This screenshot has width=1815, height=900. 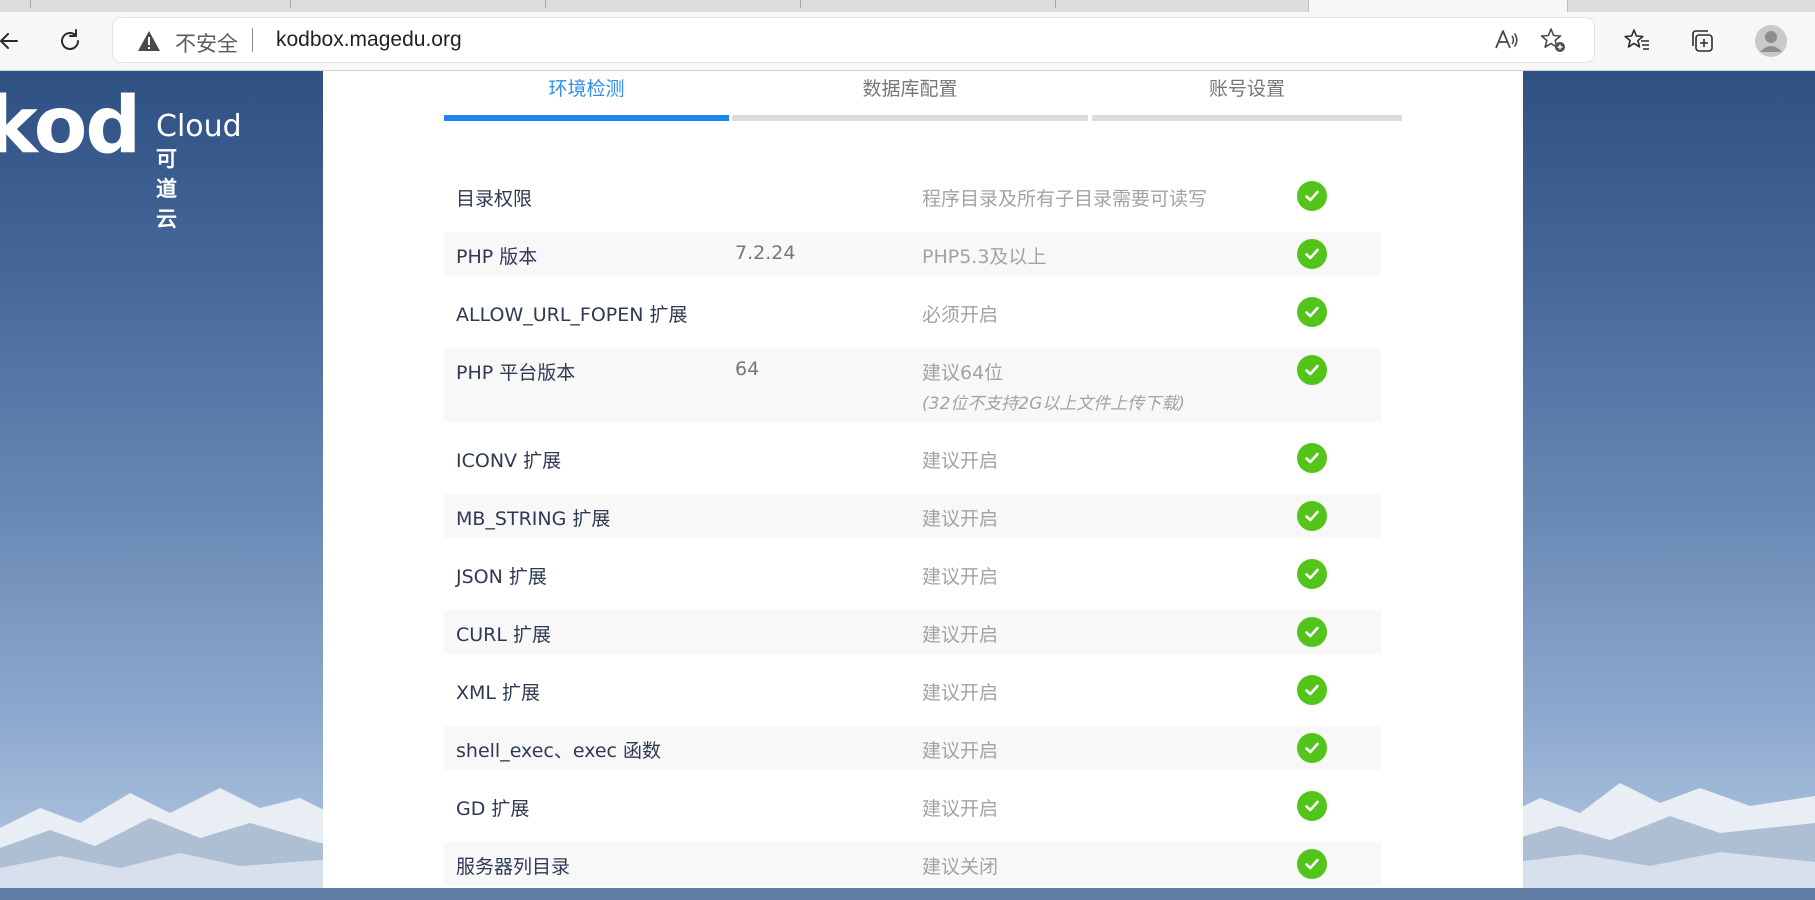 What do you see at coordinates (252, 40) in the screenshot?
I see `address-separator` at bounding box center [252, 40].